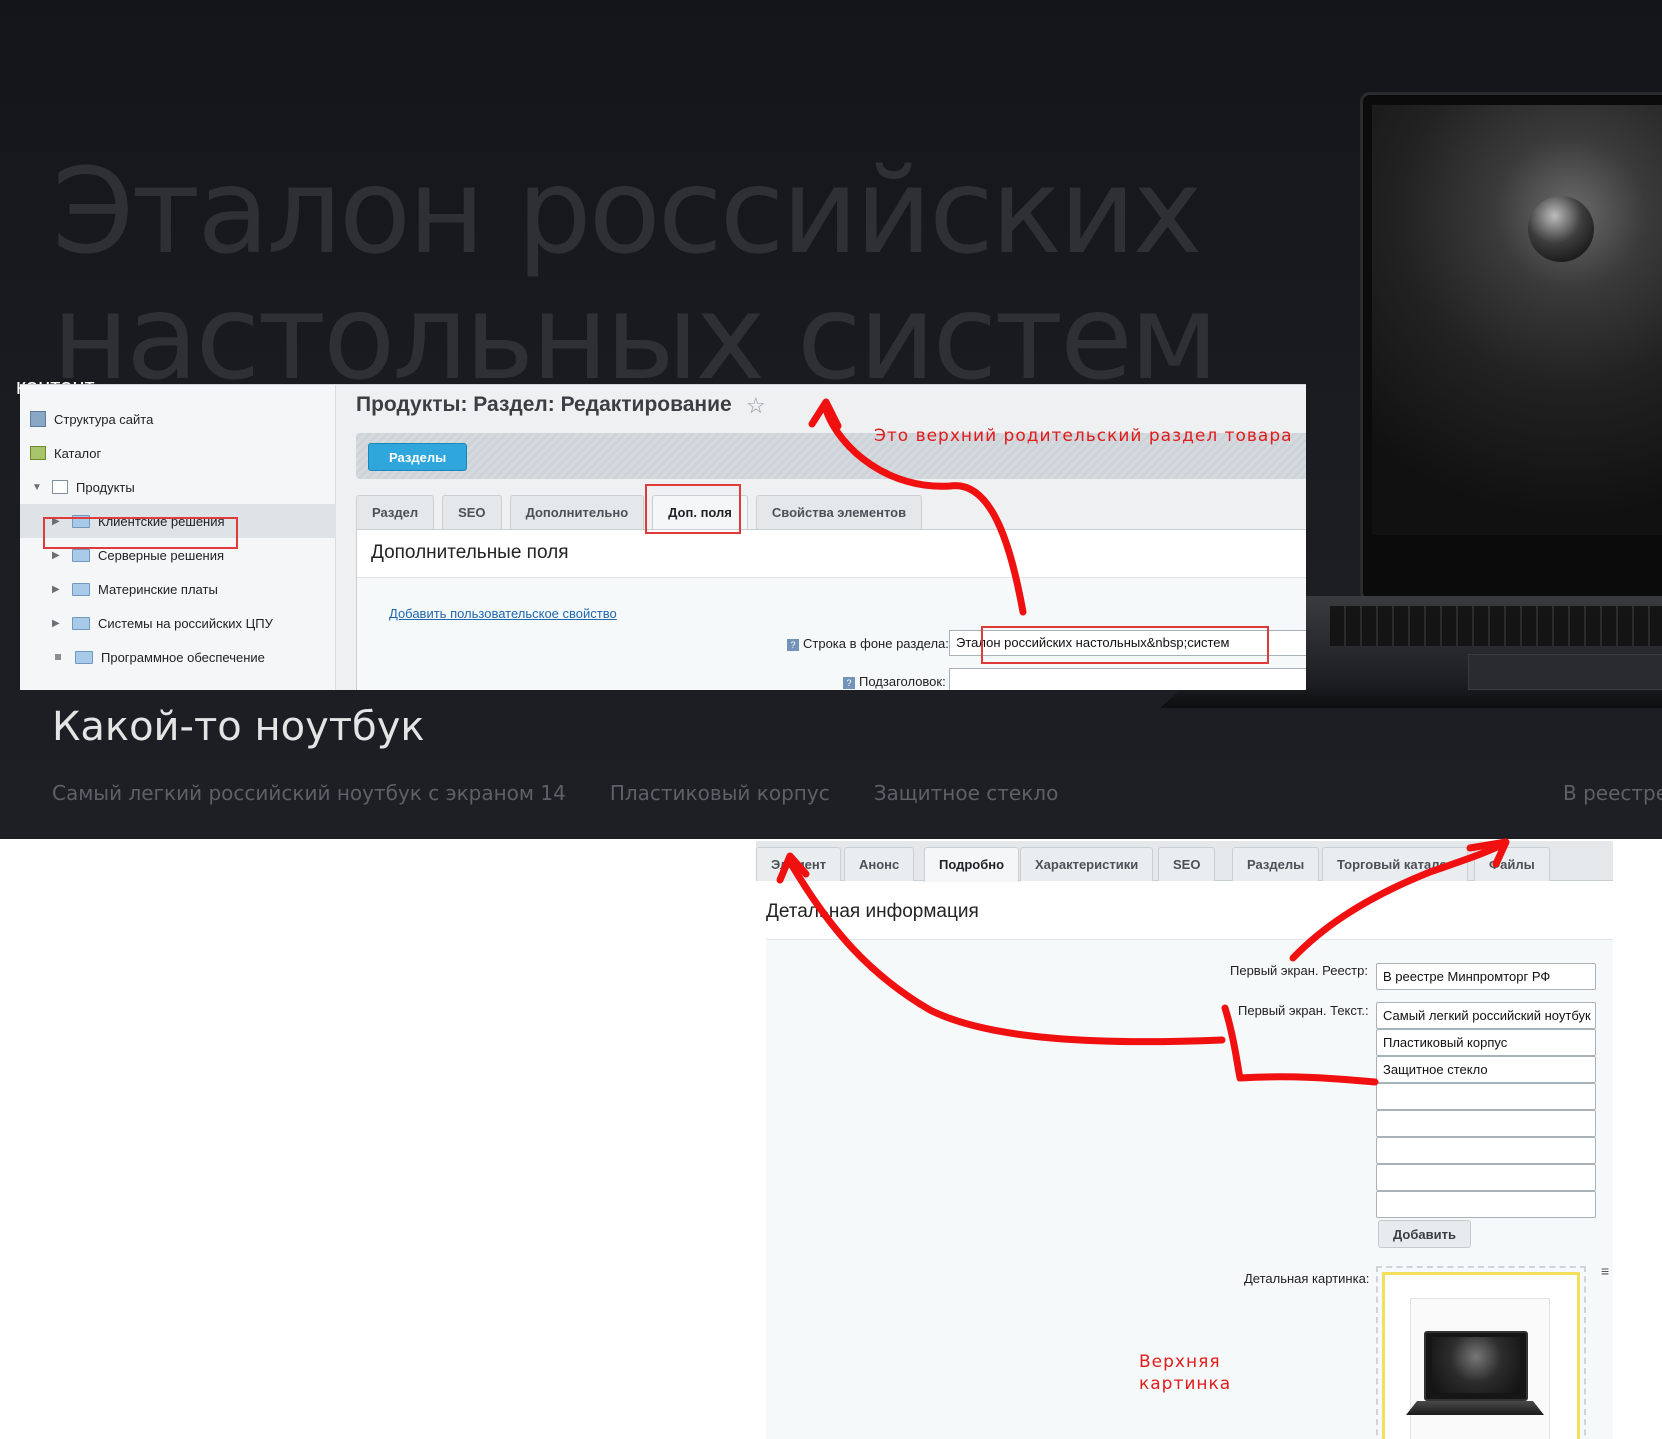 Image resolution: width=1662 pixels, height=1439 pixels. Describe the element at coordinates (38, 453) in the screenshot. I see `catalog-icon` at that location.